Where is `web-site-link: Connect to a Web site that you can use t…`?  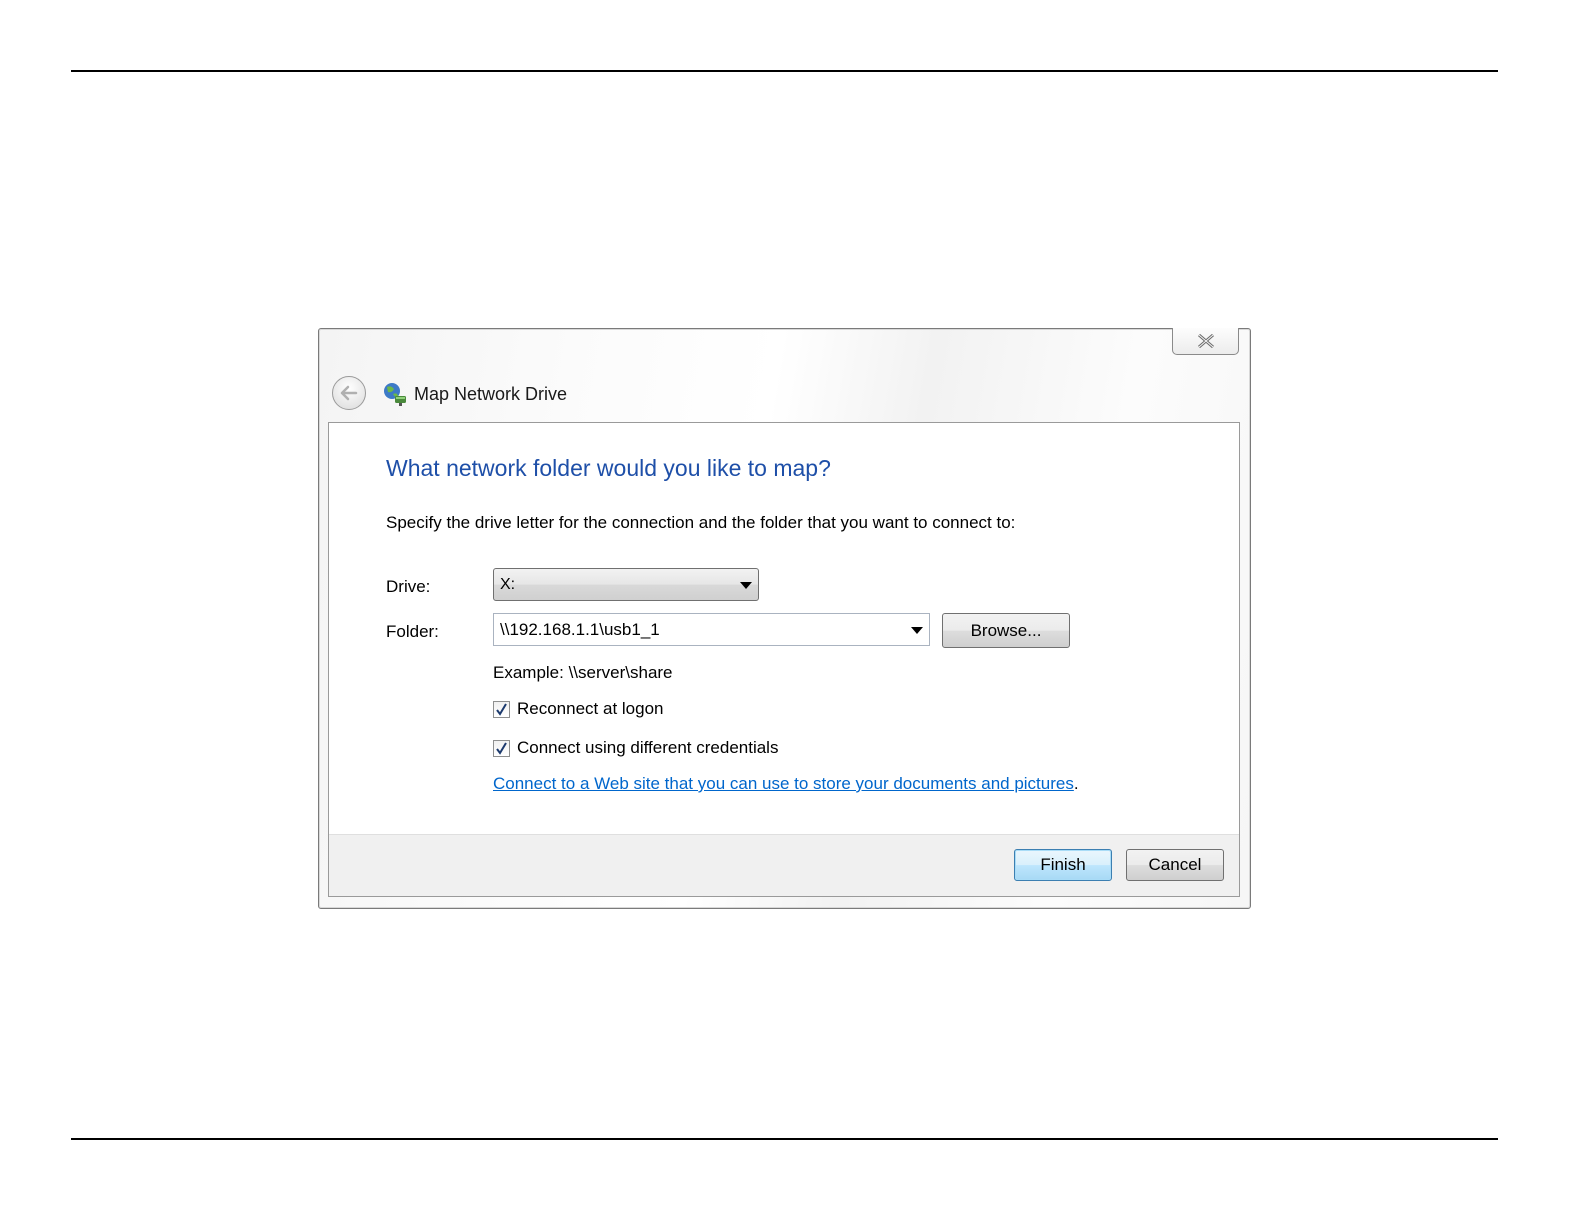 web-site-link: Connect to a Web site that you can use t… is located at coordinates (783, 783).